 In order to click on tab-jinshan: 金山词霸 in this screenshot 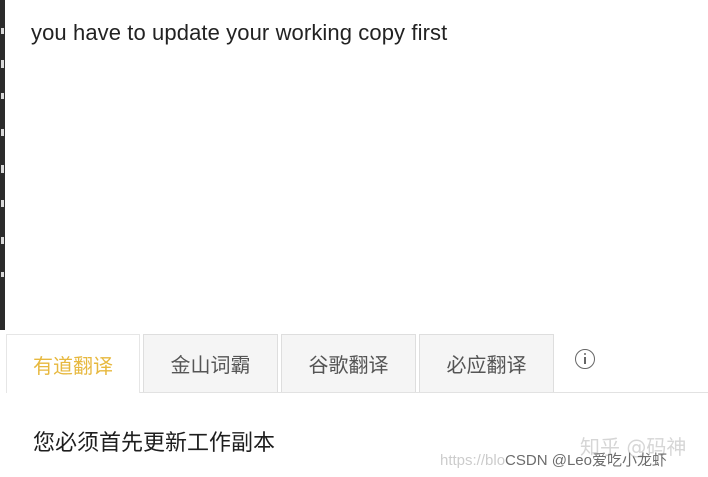, I will do `click(210, 363)`.